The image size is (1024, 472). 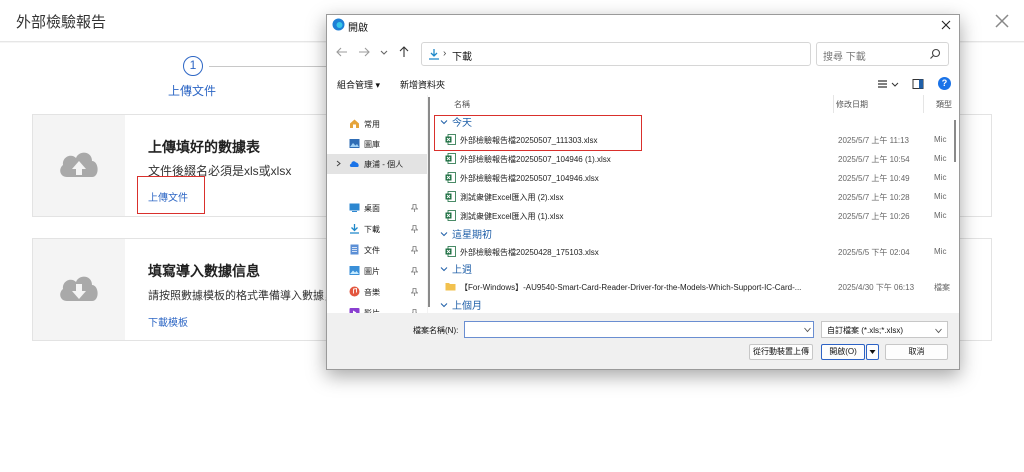 I want to click on address-bar: › 下載, so click(x=658, y=54).